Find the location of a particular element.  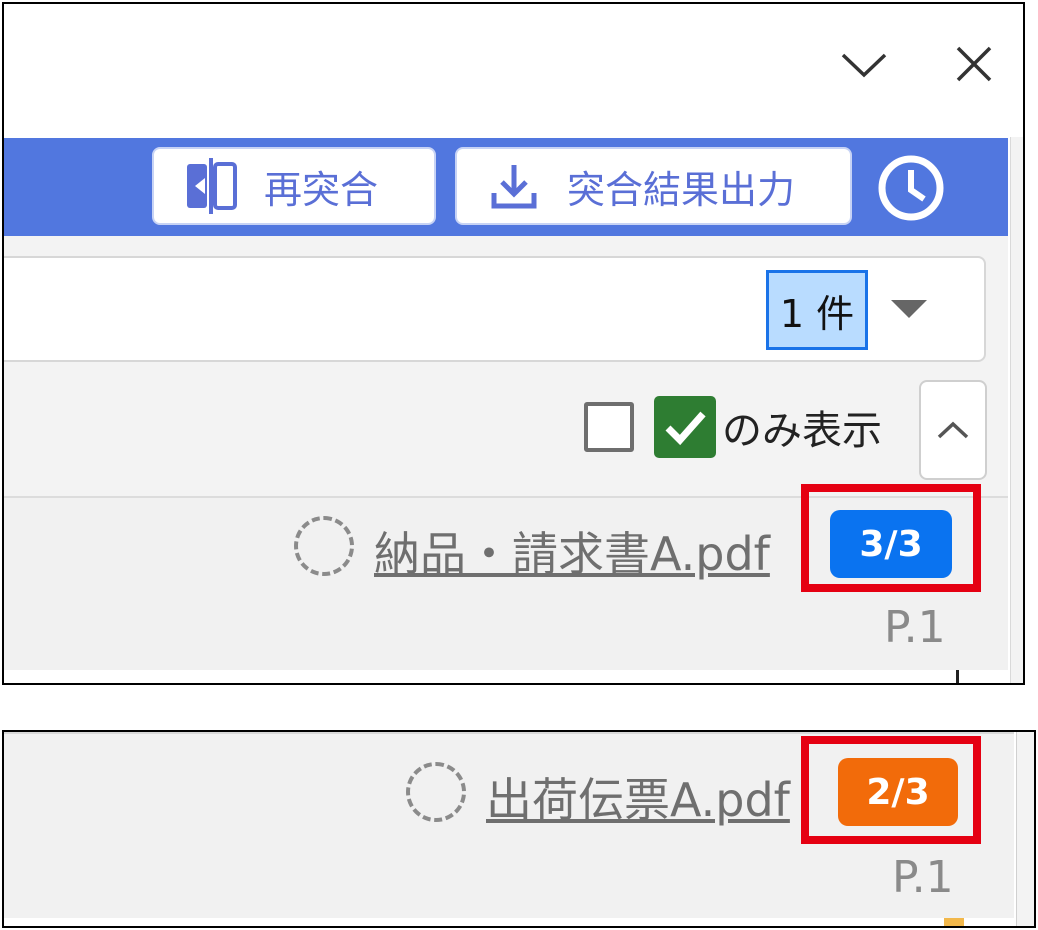

toolbar: 再突合 突合結果出力 is located at coordinates (506, 187).